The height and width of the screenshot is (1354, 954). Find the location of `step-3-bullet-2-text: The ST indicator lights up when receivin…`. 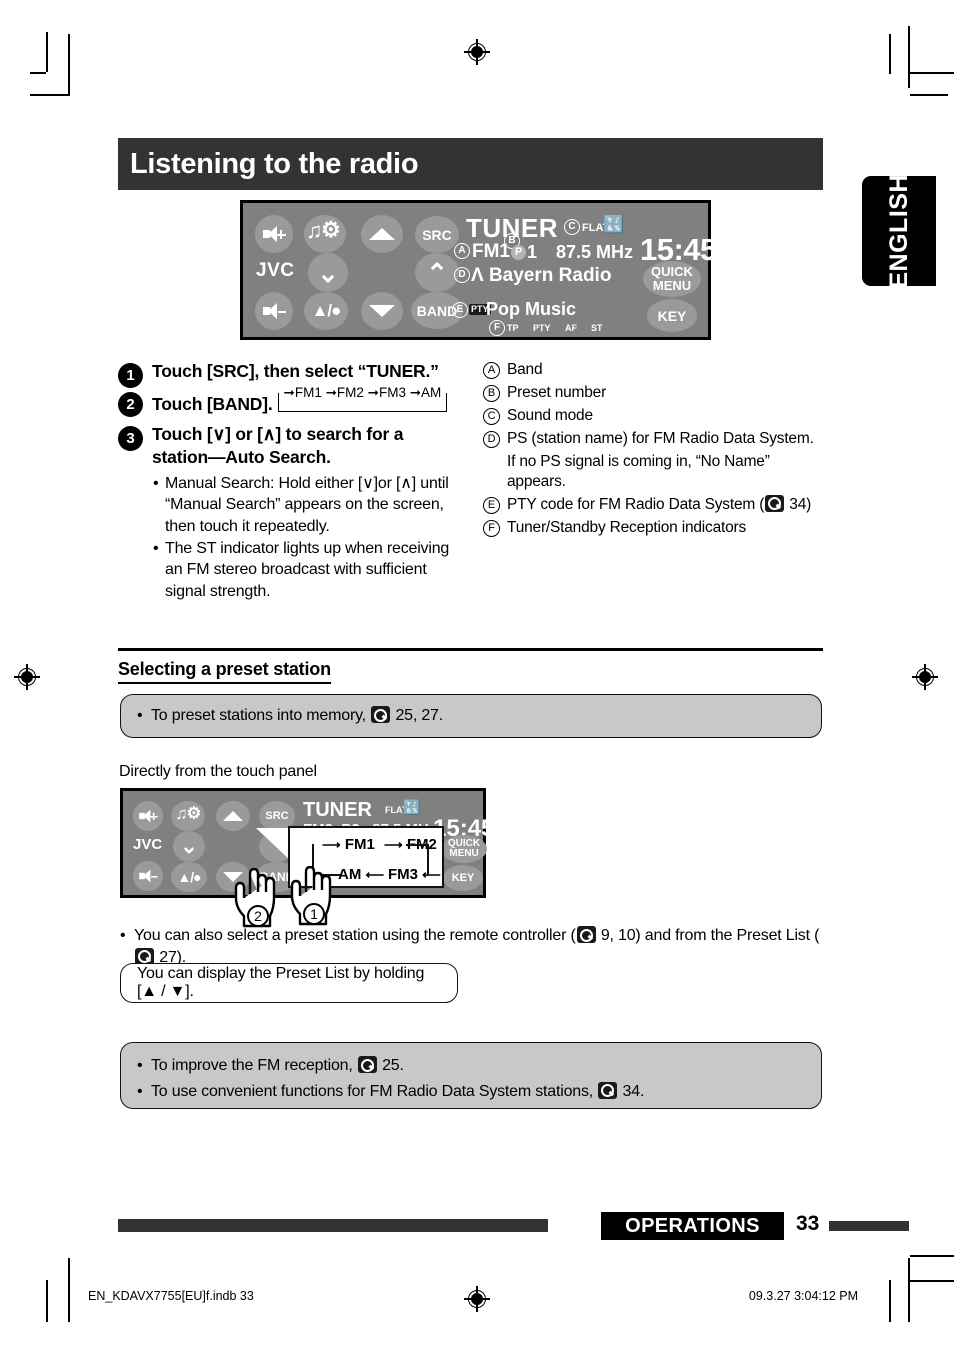

step-3-bullet-2-text: The ST indicator lights up when receivin… is located at coordinates (307, 569).